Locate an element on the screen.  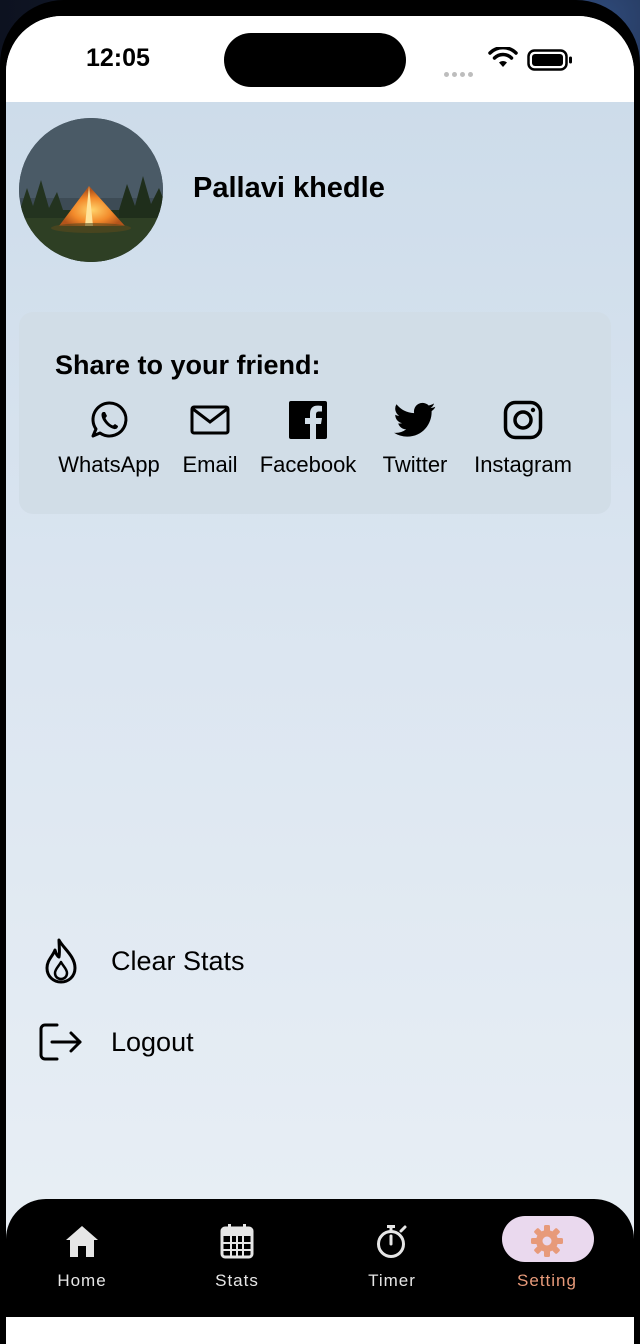
share-twitter-label: Twitter is located at coordinates (415, 464).